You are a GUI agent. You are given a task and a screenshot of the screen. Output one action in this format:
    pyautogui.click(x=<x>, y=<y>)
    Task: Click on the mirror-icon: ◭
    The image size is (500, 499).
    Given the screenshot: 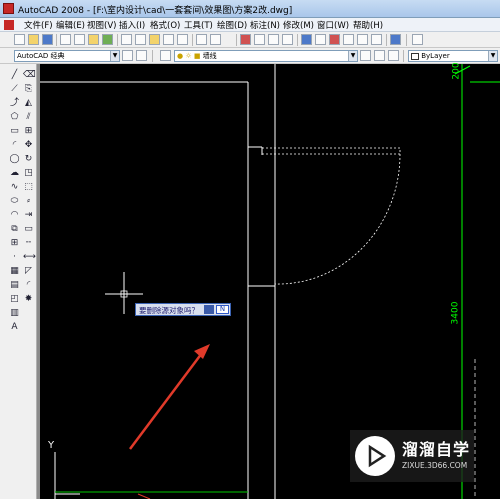 What is the action you would take?
    pyautogui.click(x=28, y=103)
    